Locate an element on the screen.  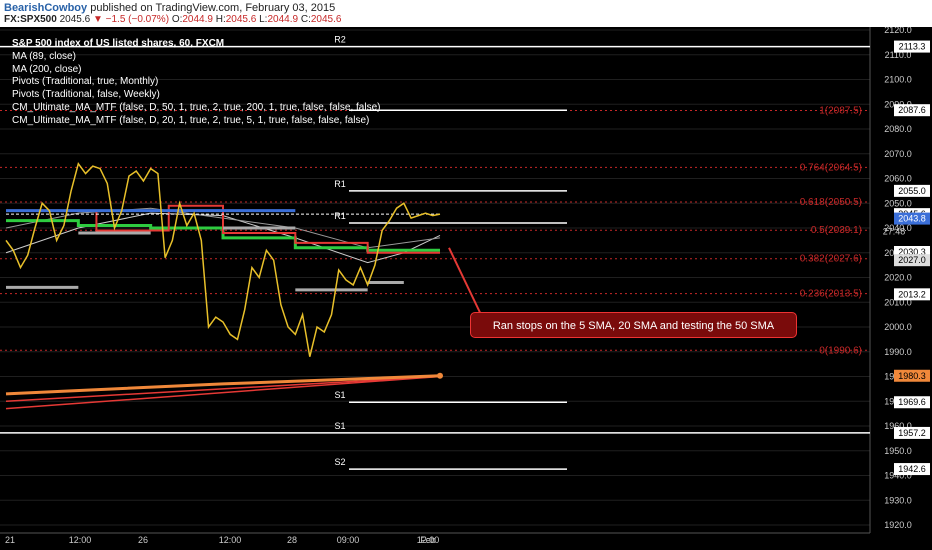
annotation-arrow is located at coordinates (465, 281).